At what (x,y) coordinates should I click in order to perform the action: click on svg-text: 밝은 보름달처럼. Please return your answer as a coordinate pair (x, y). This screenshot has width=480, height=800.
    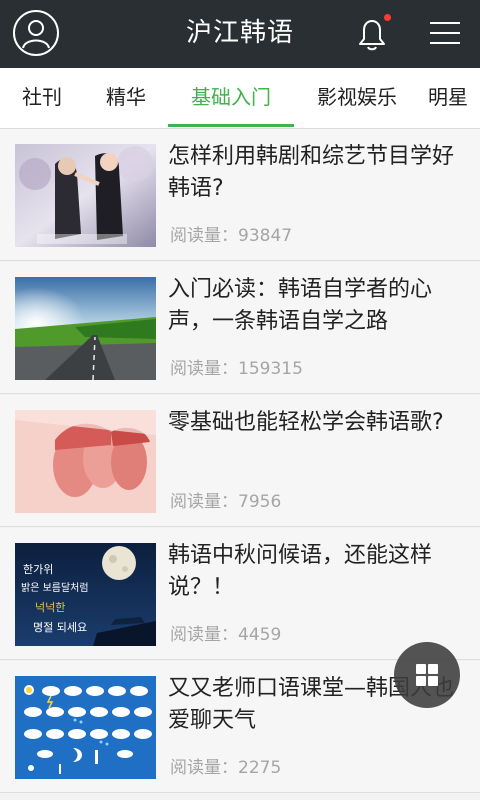
    Looking at the image, I should click on (55, 587).